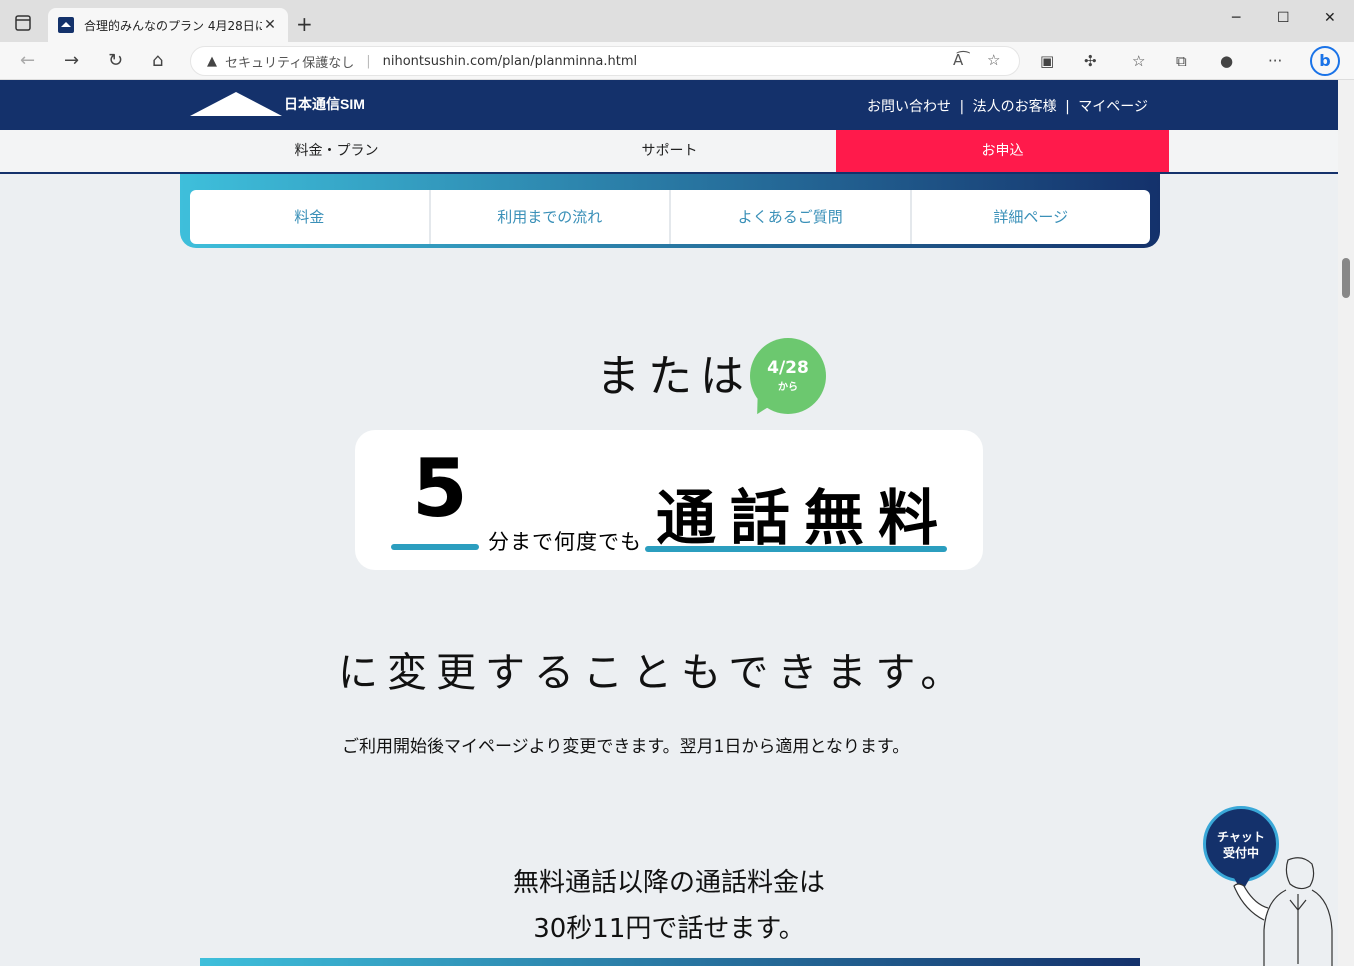 Image resolution: width=1354 pixels, height=966 pixels. What do you see at coordinates (1241, 837) in the screenshot?
I see `chat-label-1: チャット` at bounding box center [1241, 837].